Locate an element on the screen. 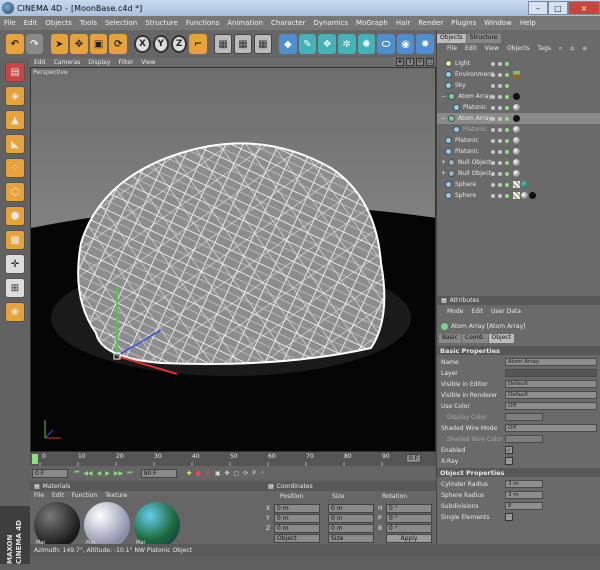 This screenshot has height=570, width=600. uv-tool-button: ▩ is located at coordinates (15, 240).